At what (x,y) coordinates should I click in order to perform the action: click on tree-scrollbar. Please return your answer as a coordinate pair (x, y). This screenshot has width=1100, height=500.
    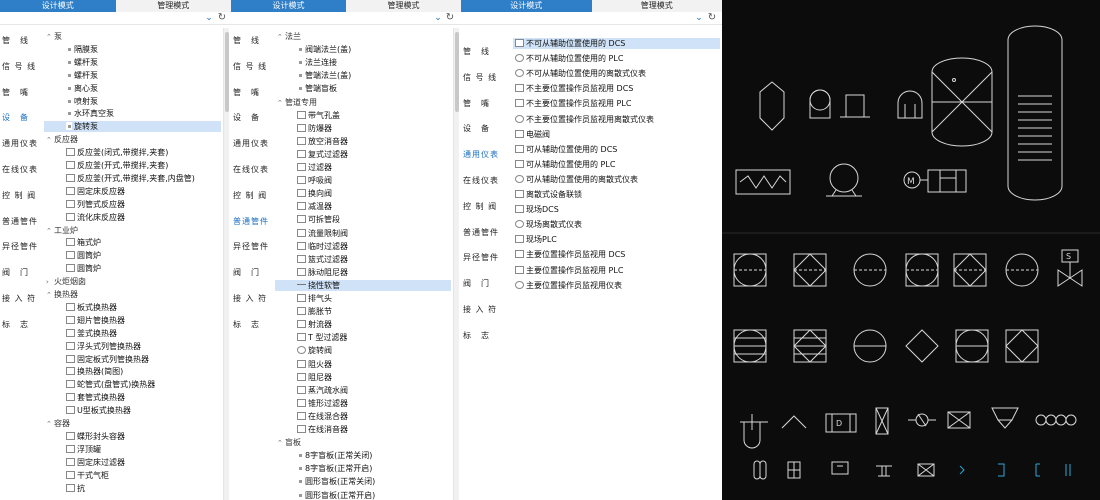
    Looking at the image, I should click on (226, 264).